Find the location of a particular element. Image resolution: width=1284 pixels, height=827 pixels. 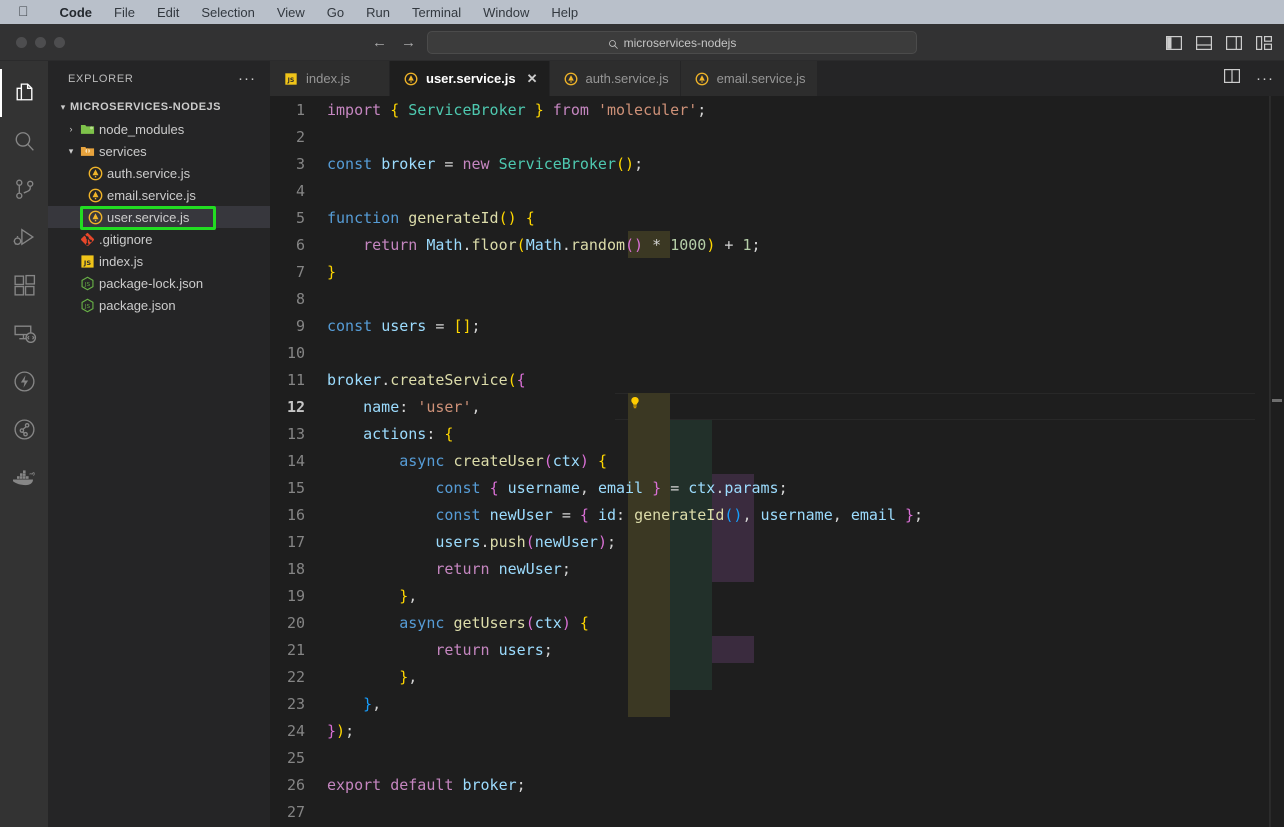

npm-icon: JS is located at coordinates (87, 305).